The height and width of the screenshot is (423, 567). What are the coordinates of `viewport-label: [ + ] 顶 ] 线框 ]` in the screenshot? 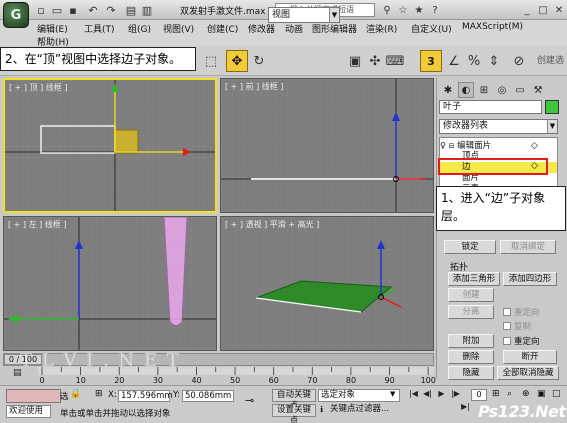 It's located at (38, 87).